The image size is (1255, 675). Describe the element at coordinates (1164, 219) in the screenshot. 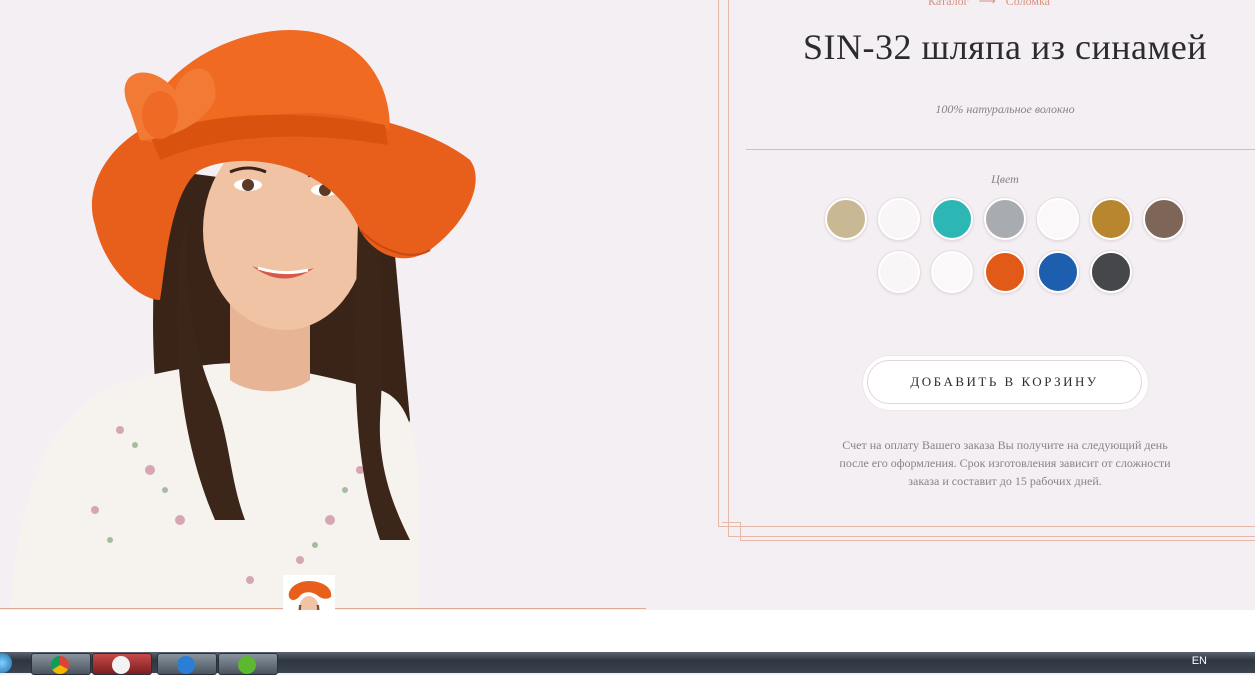

I see `color-swatch-brown` at that location.